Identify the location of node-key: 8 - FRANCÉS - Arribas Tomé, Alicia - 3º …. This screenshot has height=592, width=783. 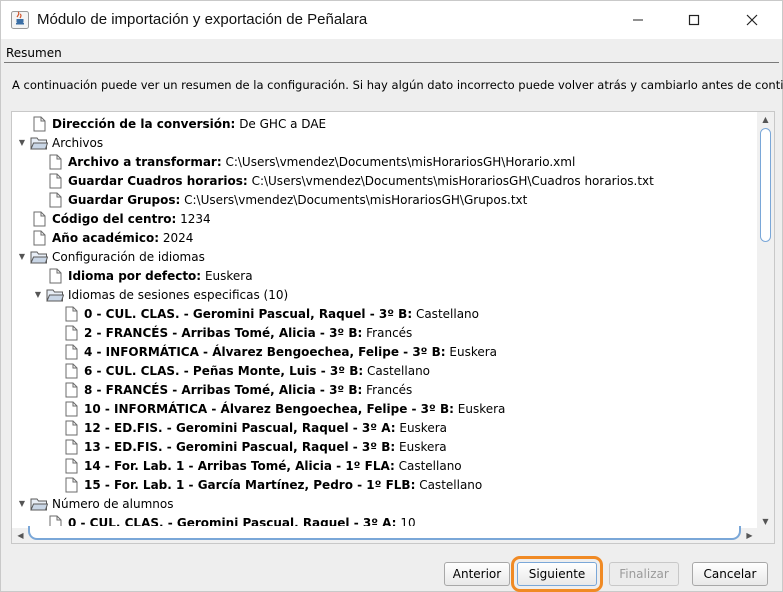
(223, 389).